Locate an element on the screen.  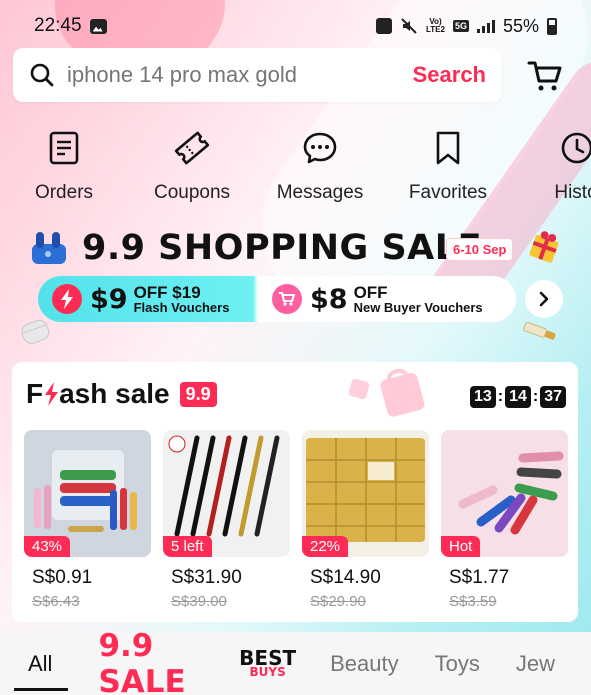
tab-9-9-sale: 9.9 SALE is located at coordinates (150, 661).